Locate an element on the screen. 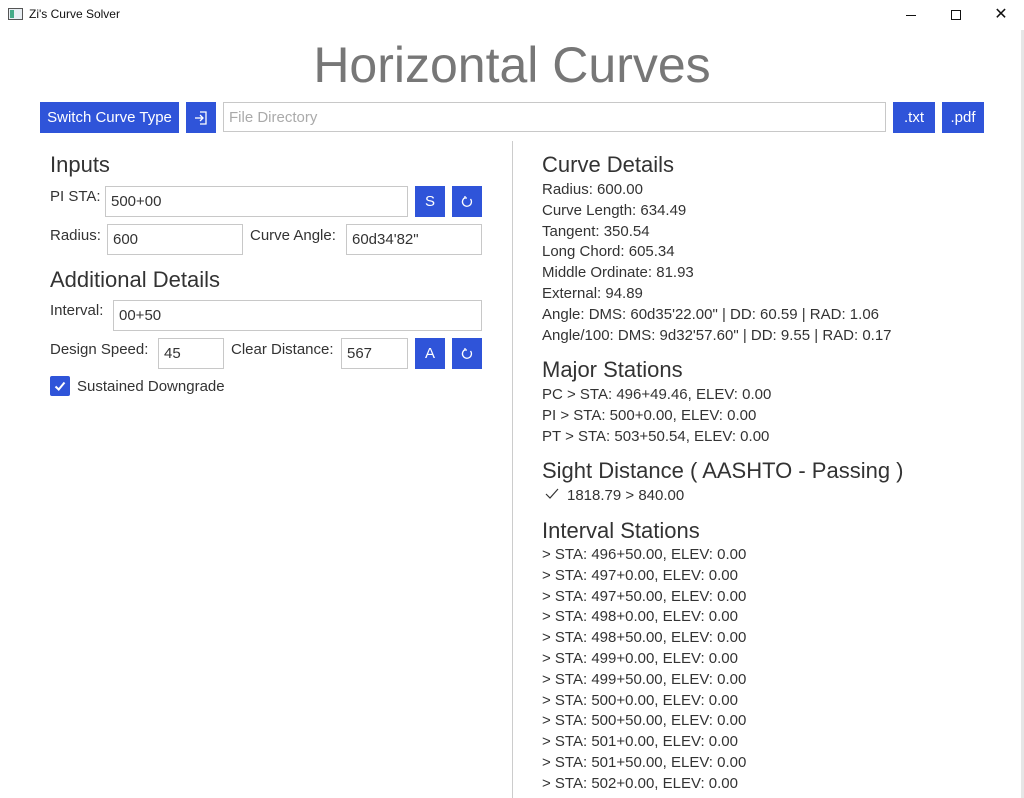 The height and width of the screenshot is (798, 1024). curve-angle-input is located at coordinates (414, 239).